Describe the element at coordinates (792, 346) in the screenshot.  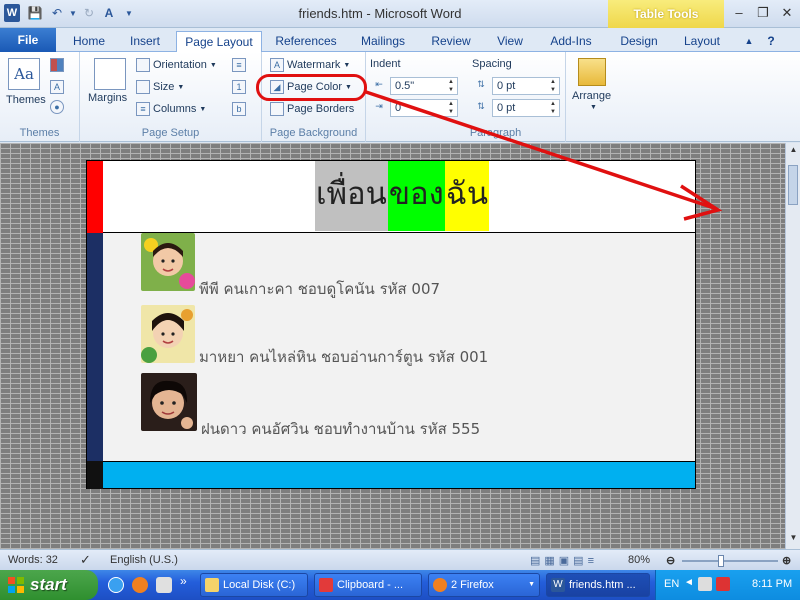
I see `vertical-scrollbar: ▲ ▼` at that location.